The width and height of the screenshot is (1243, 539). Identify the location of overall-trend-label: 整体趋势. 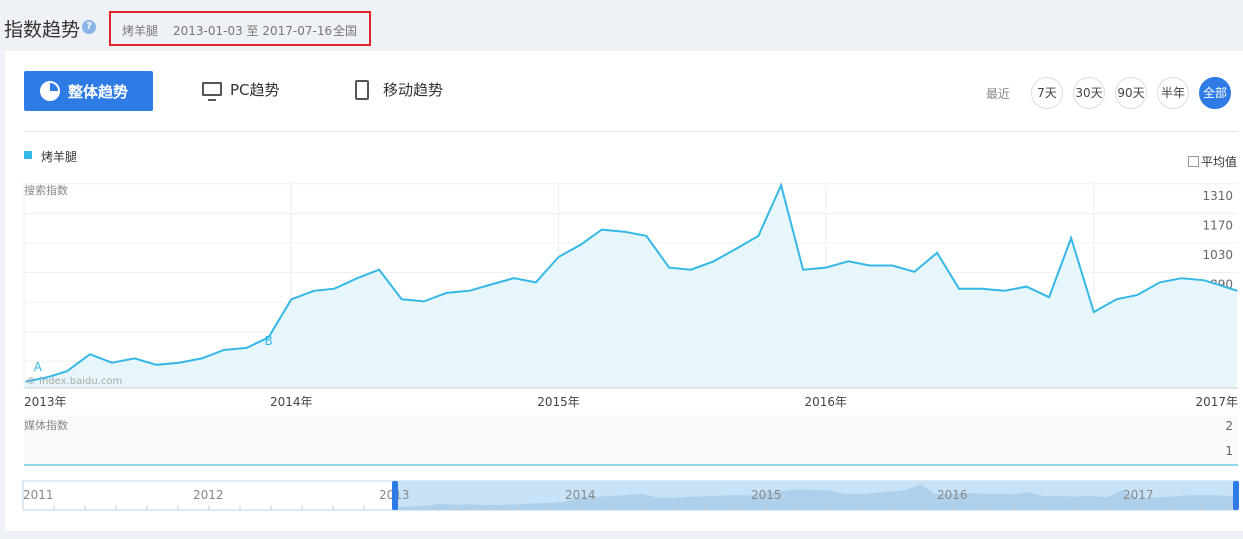
(98, 92).